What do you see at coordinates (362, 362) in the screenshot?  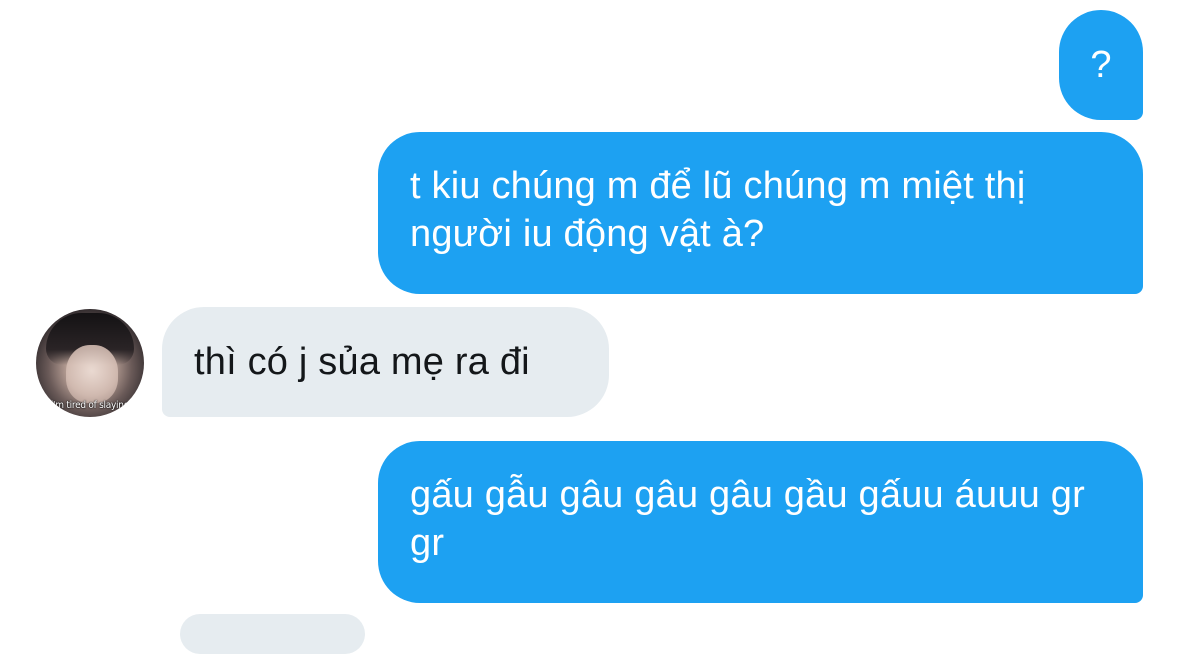 I see `message-text: thì có j sủa mẹ ra đi` at bounding box center [362, 362].